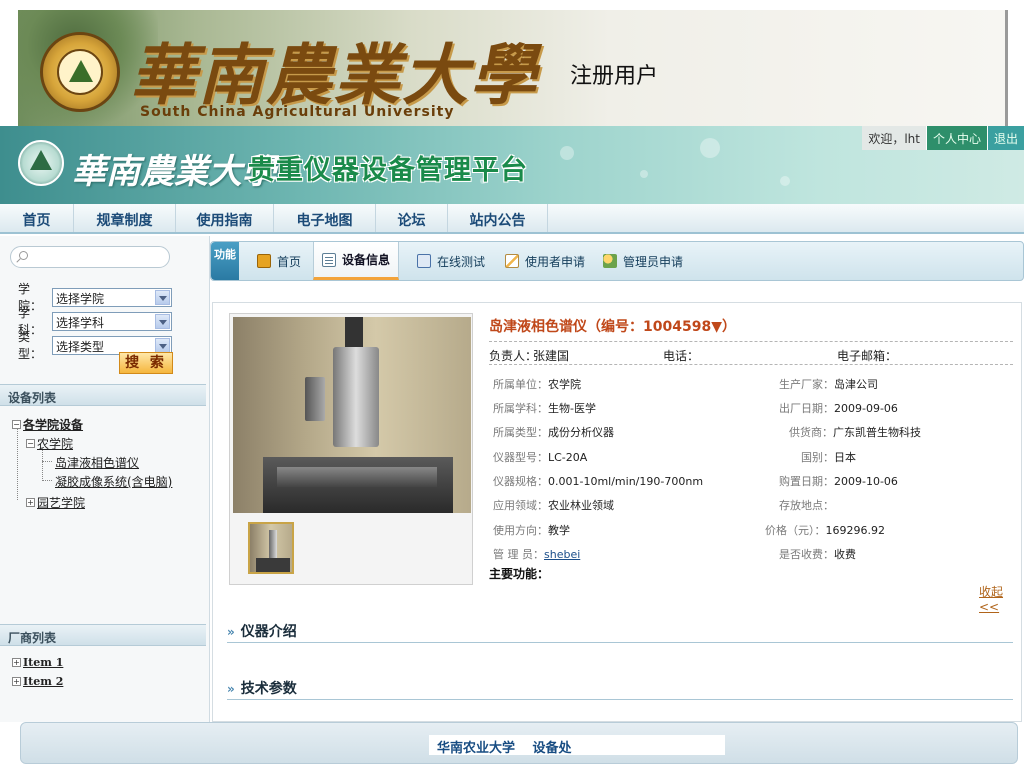 The height and width of the screenshot is (768, 1024). I want to click on info-location: 存放地点：, so click(806, 505).